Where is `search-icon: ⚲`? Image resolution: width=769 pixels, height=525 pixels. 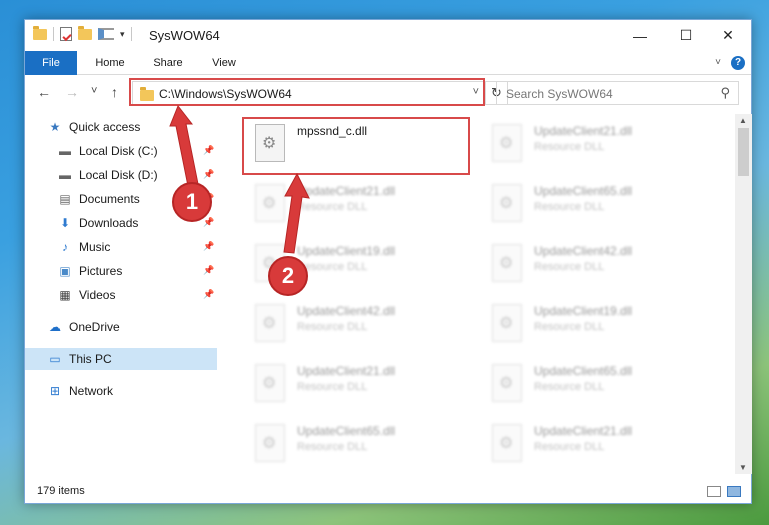 search-icon: ⚲ is located at coordinates (725, 92).